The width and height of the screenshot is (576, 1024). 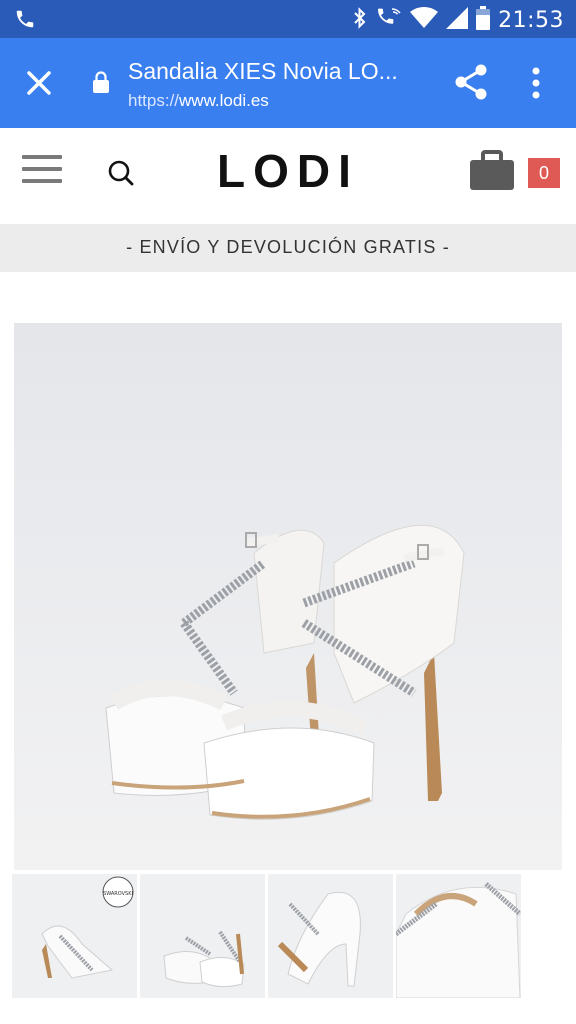 What do you see at coordinates (483, 20) in the screenshot?
I see `battery-icon` at bounding box center [483, 20].